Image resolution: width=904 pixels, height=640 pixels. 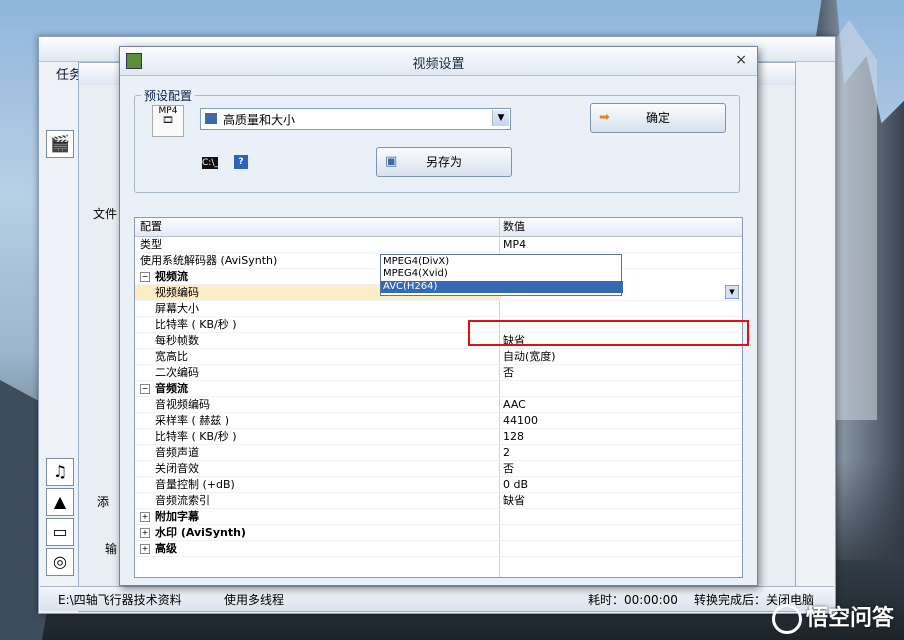 What do you see at coordinates (177, 308) in the screenshot?
I see `grid-row-key: 屏幕大小` at bounding box center [177, 308].